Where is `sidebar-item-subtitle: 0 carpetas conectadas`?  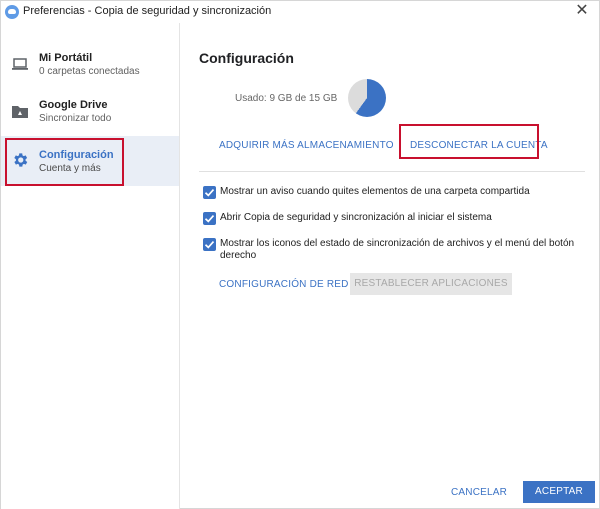 sidebar-item-subtitle: 0 carpetas conectadas is located at coordinates (89, 71).